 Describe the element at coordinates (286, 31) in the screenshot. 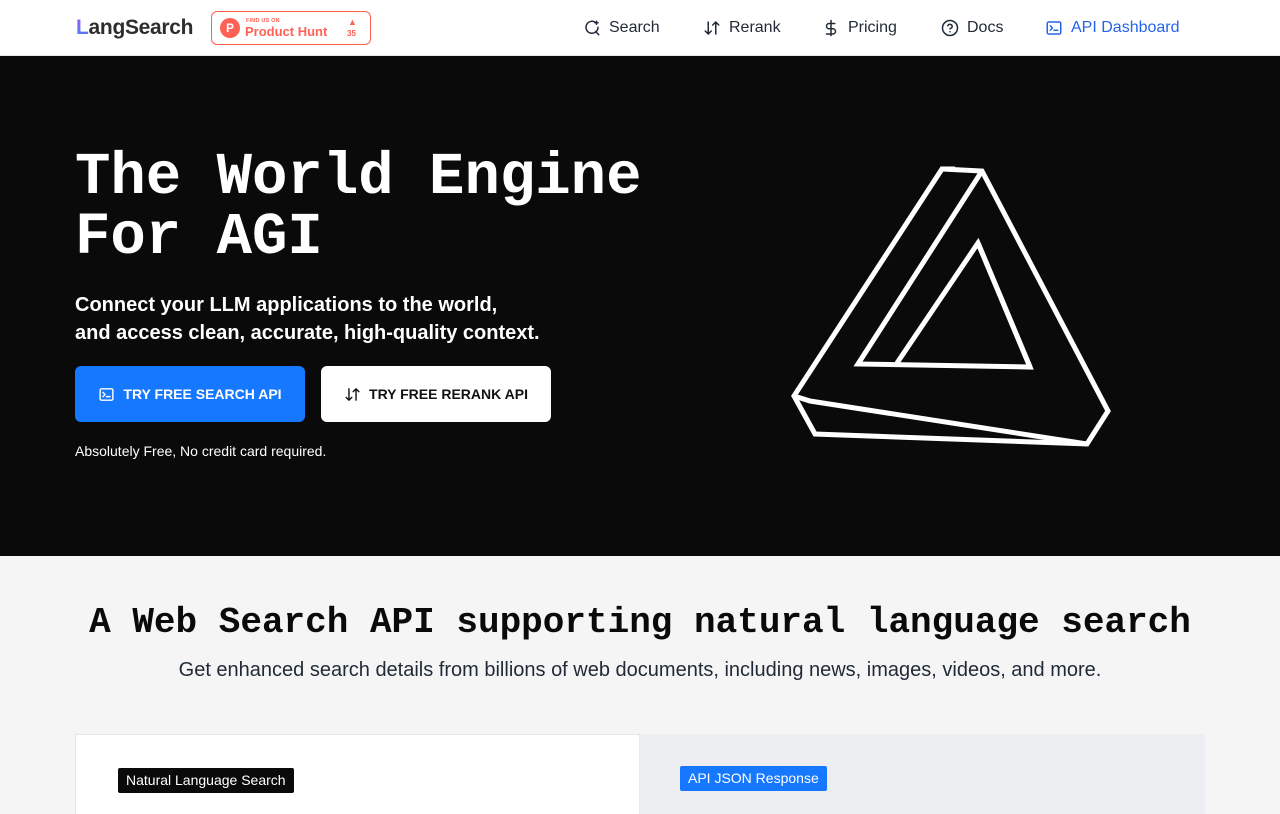

I see `product-hunt-name: Product Hunt` at that location.